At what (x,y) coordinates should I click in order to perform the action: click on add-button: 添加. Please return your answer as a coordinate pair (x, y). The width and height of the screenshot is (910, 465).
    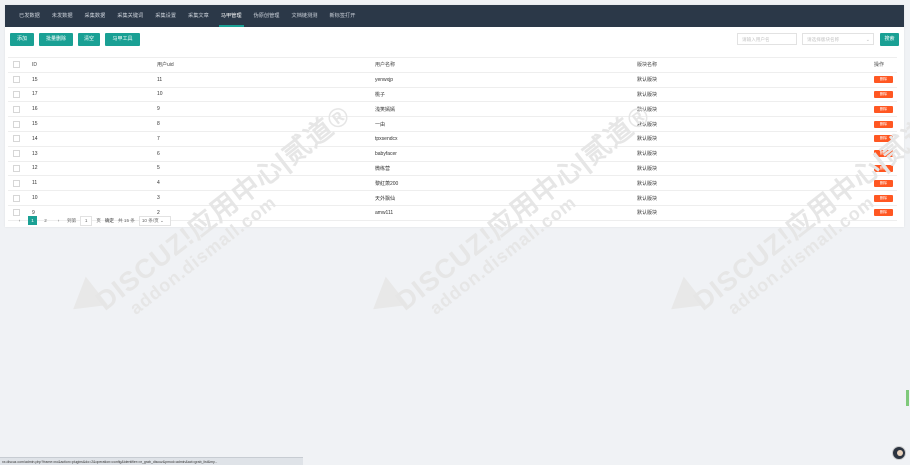
    Looking at the image, I should click on (22, 39).